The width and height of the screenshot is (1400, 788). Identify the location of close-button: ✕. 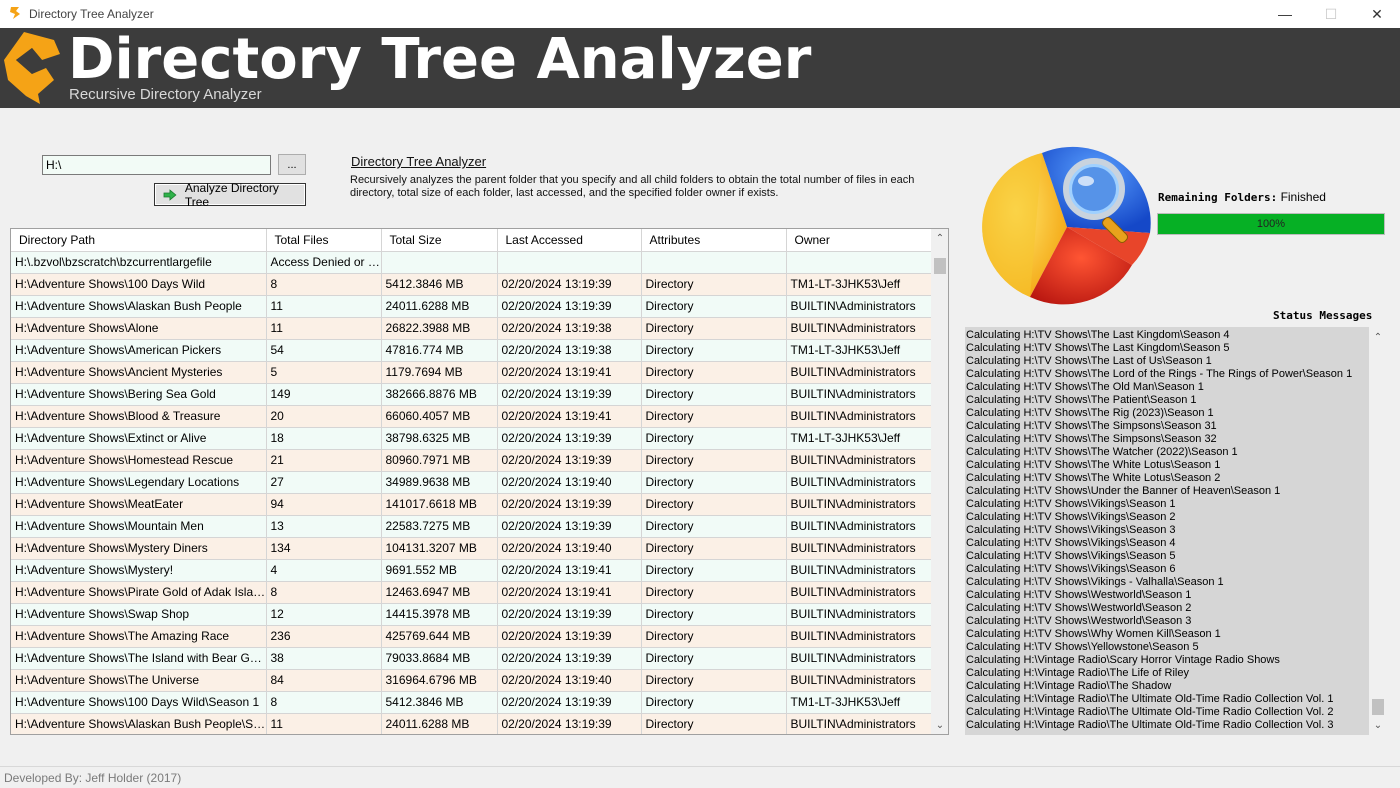
(1377, 14).